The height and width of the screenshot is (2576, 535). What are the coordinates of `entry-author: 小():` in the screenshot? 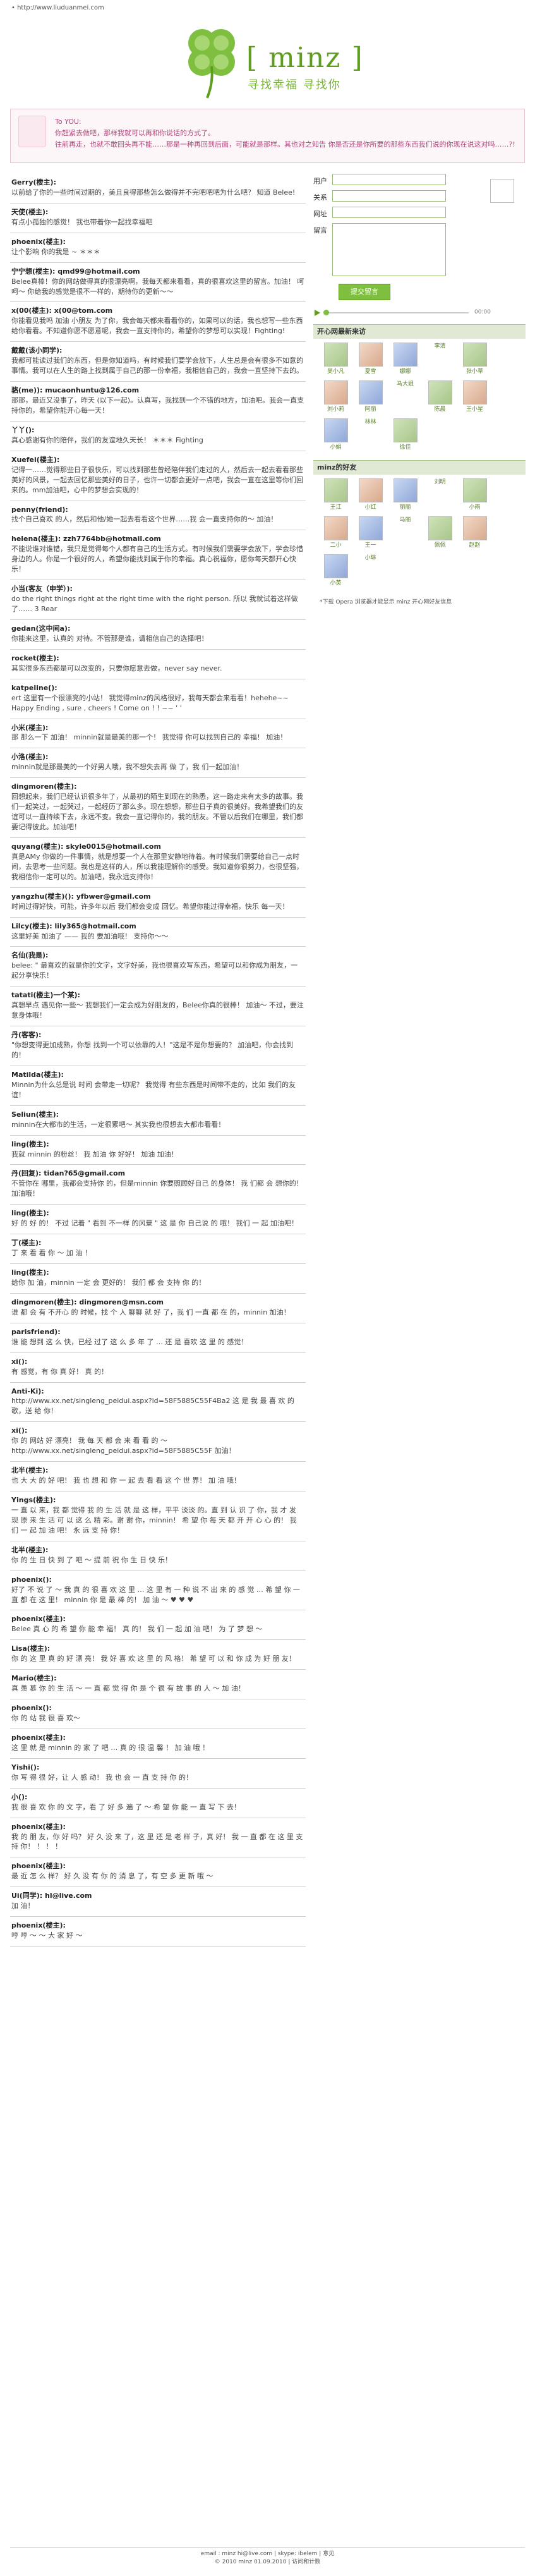 It's located at (157, 1797).